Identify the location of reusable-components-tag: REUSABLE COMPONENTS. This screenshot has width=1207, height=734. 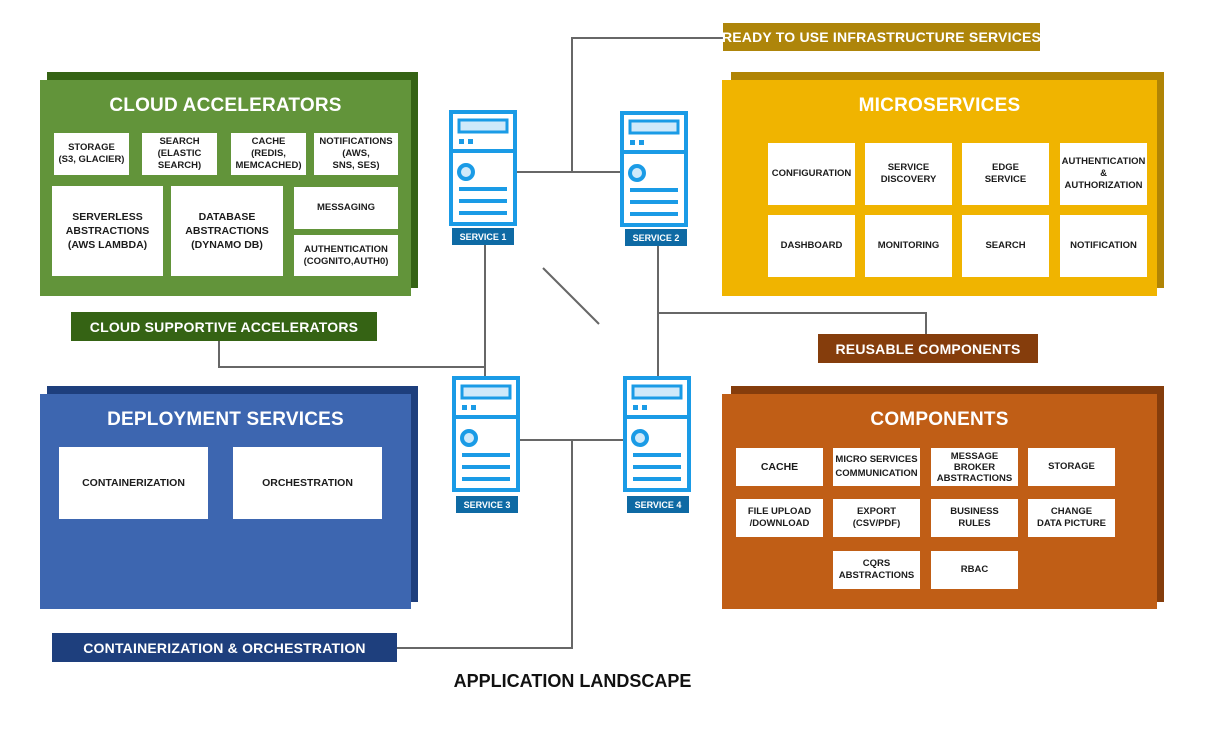
(928, 348).